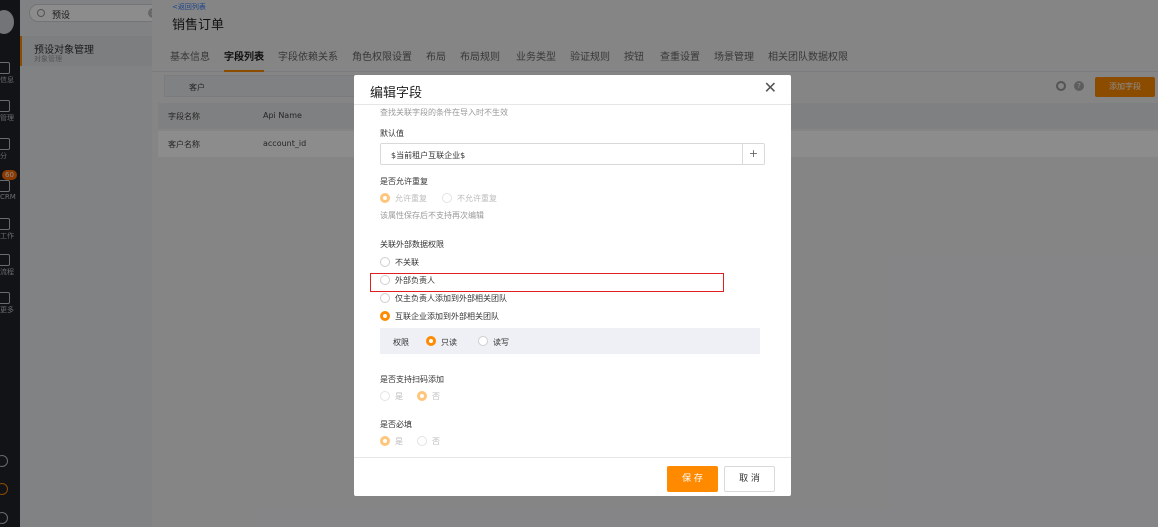 The height and width of the screenshot is (527, 1158). I want to click on close-icon: ✕, so click(770, 88).